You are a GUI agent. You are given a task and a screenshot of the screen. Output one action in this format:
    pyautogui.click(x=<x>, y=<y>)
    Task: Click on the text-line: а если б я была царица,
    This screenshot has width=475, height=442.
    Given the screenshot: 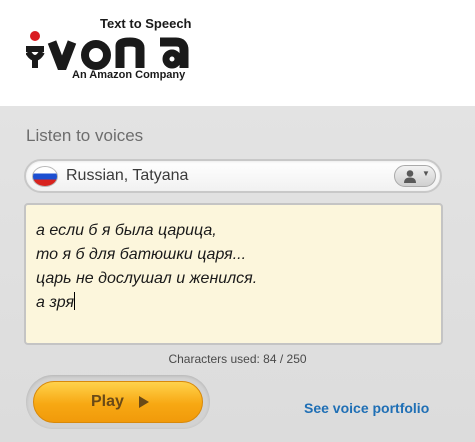 What is the action you would take?
    pyautogui.click(x=126, y=230)
    